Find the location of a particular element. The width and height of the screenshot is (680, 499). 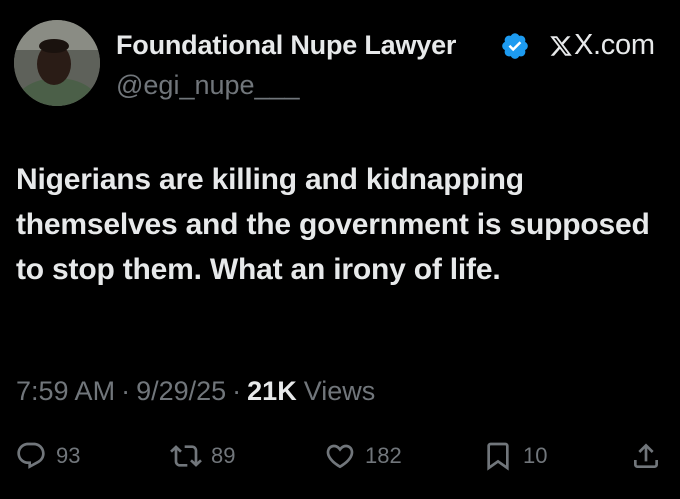

share-icon is located at coordinates (646, 455).